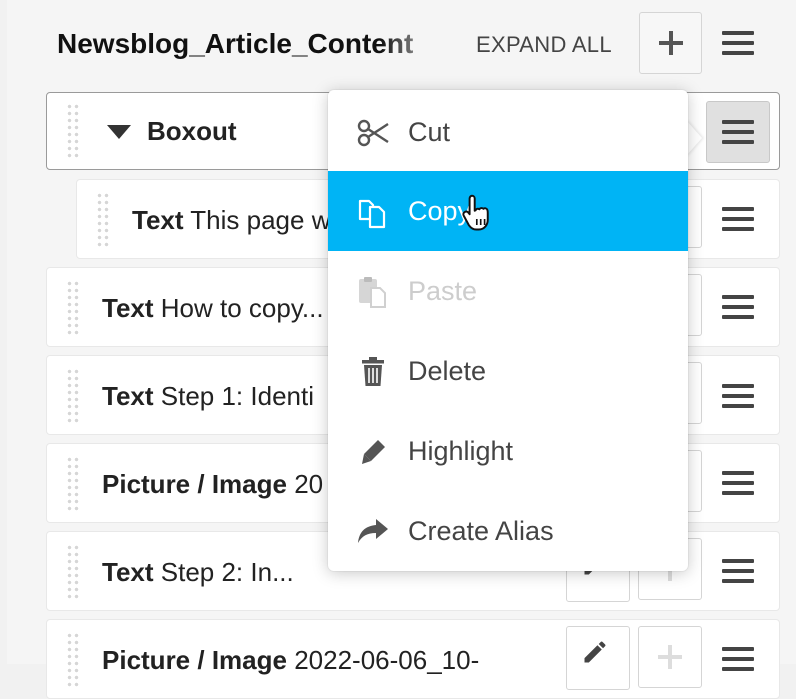  I want to click on row-label: Text This page w, so click(231, 220).